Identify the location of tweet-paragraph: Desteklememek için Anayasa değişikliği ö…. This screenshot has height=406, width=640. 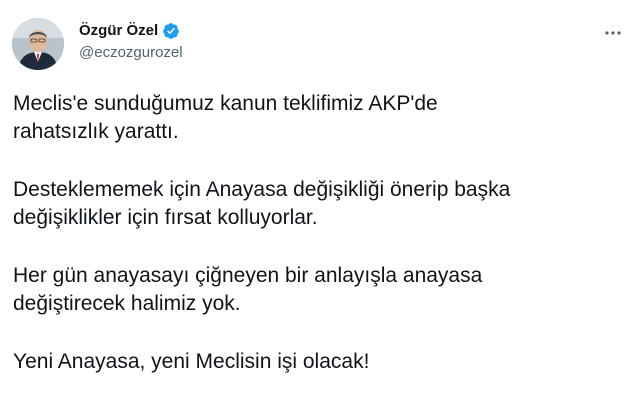
(262, 203).